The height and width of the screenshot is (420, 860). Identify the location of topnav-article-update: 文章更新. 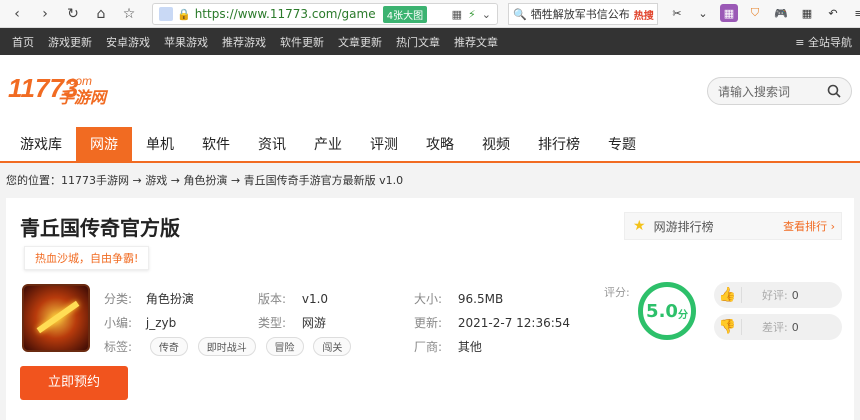
(360, 42).